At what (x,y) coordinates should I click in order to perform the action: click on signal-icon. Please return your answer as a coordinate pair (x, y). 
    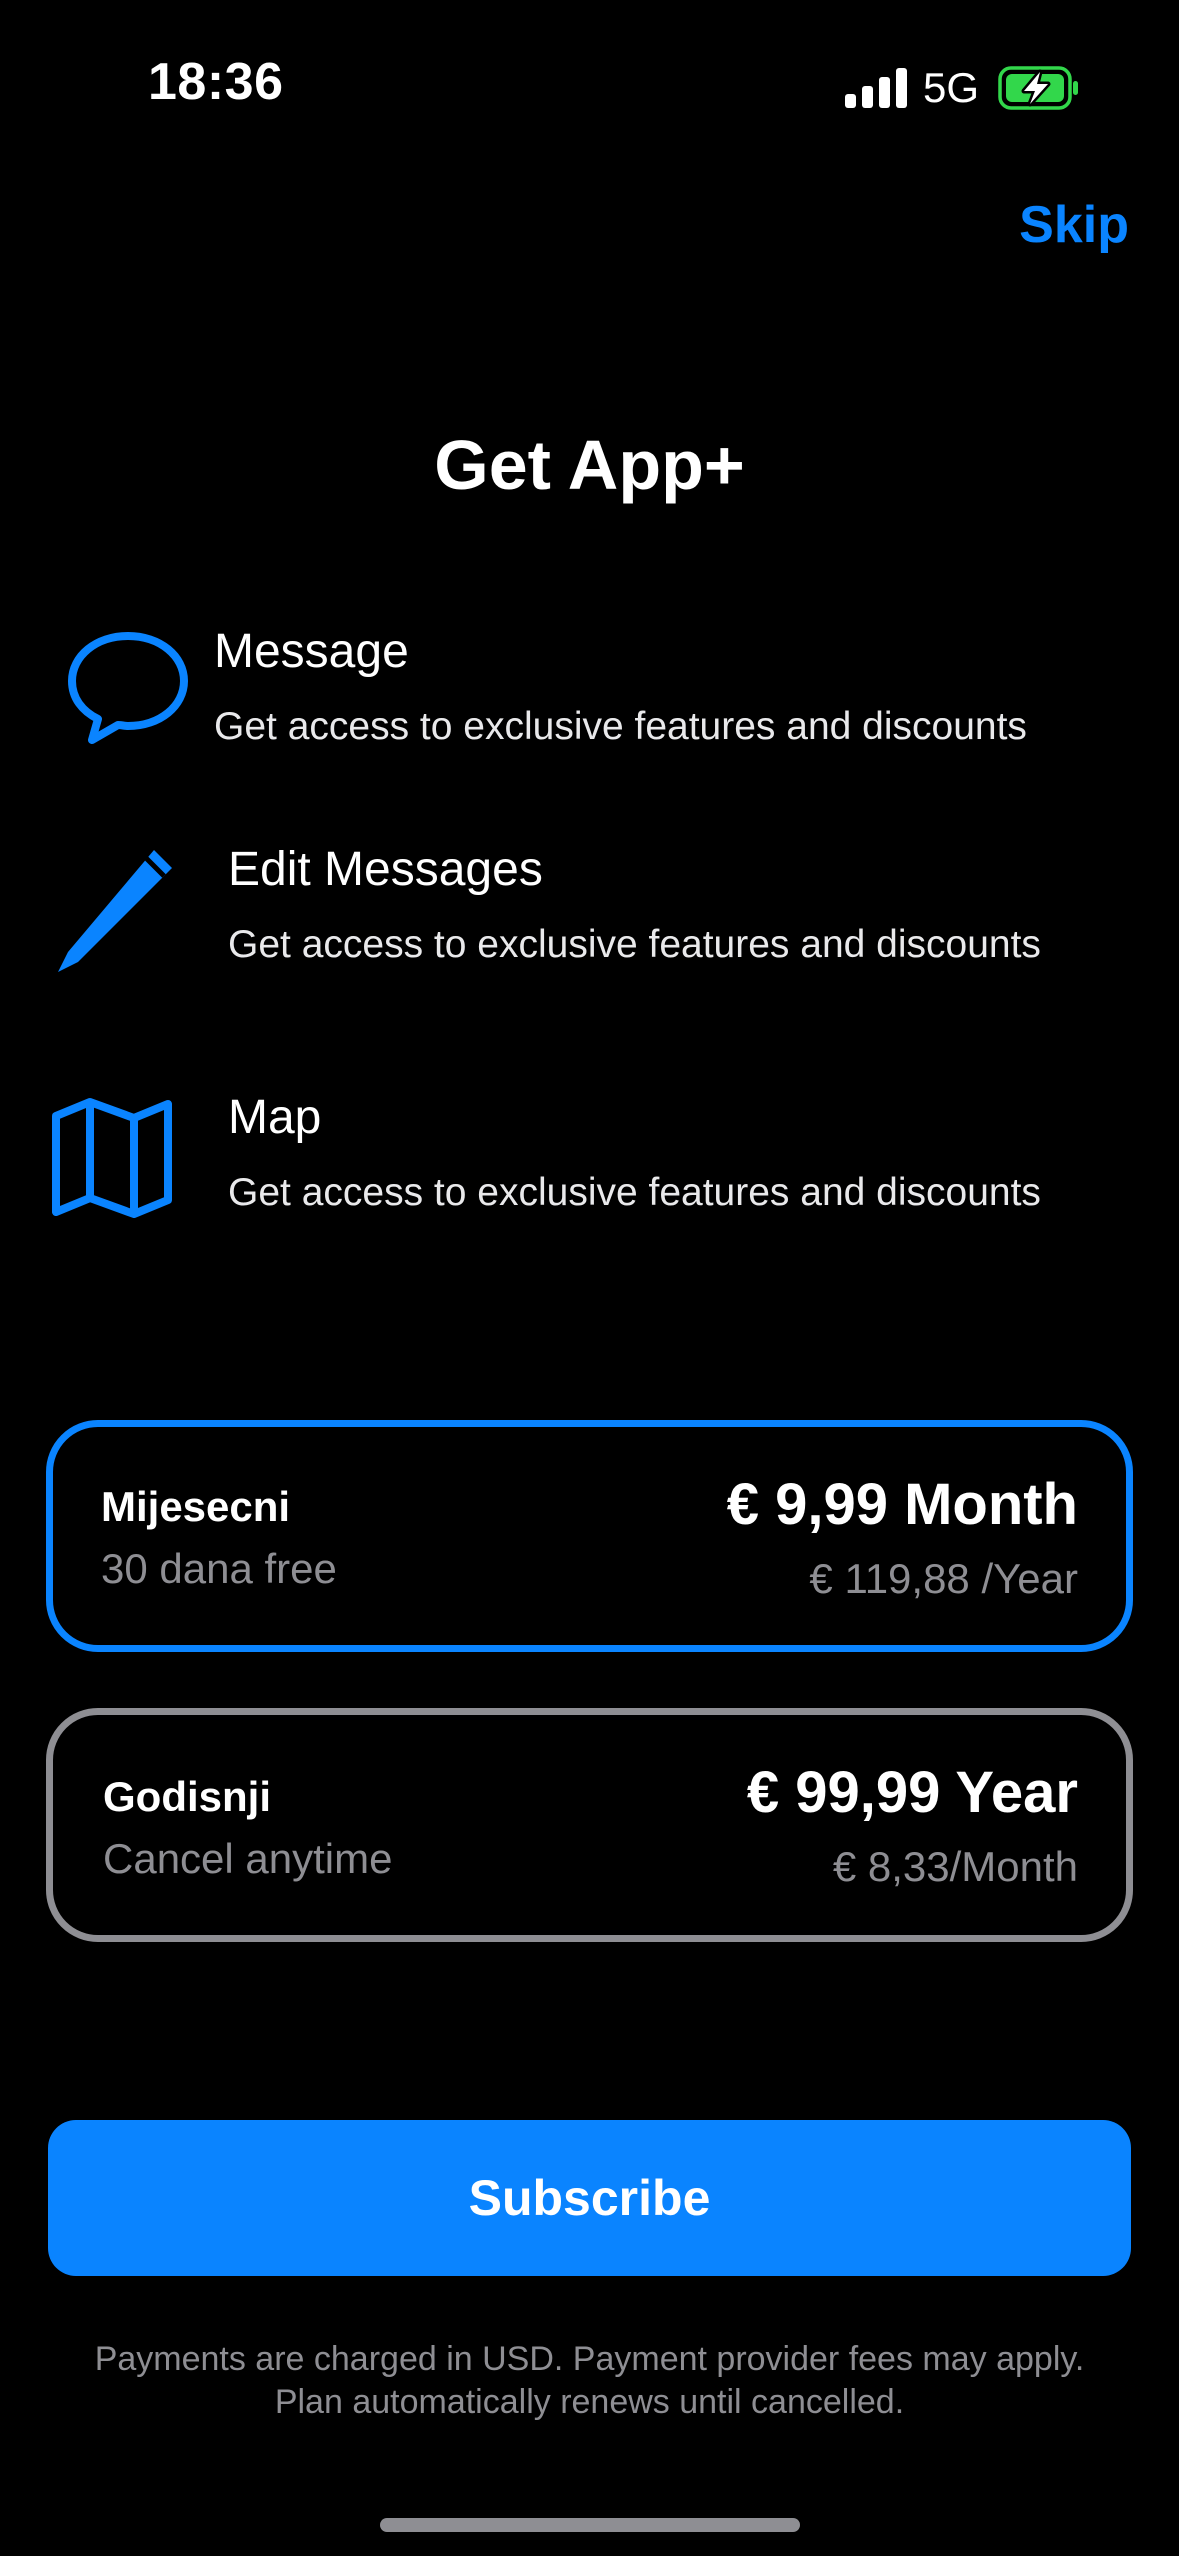
    Looking at the image, I should click on (876, 88).